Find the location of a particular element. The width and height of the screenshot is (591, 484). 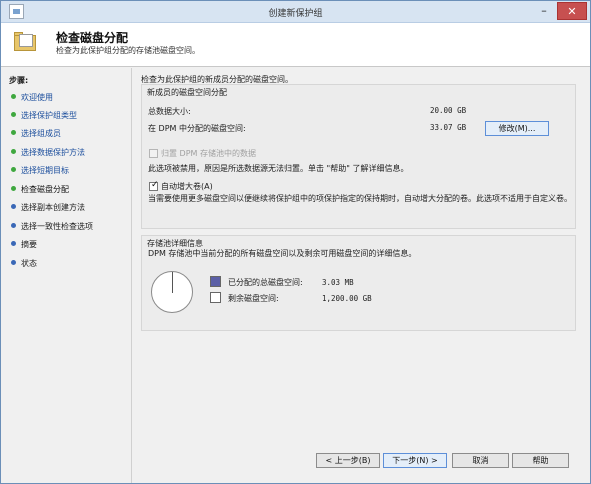

cancel-button: 取消 is located at coordinates (480, 460).